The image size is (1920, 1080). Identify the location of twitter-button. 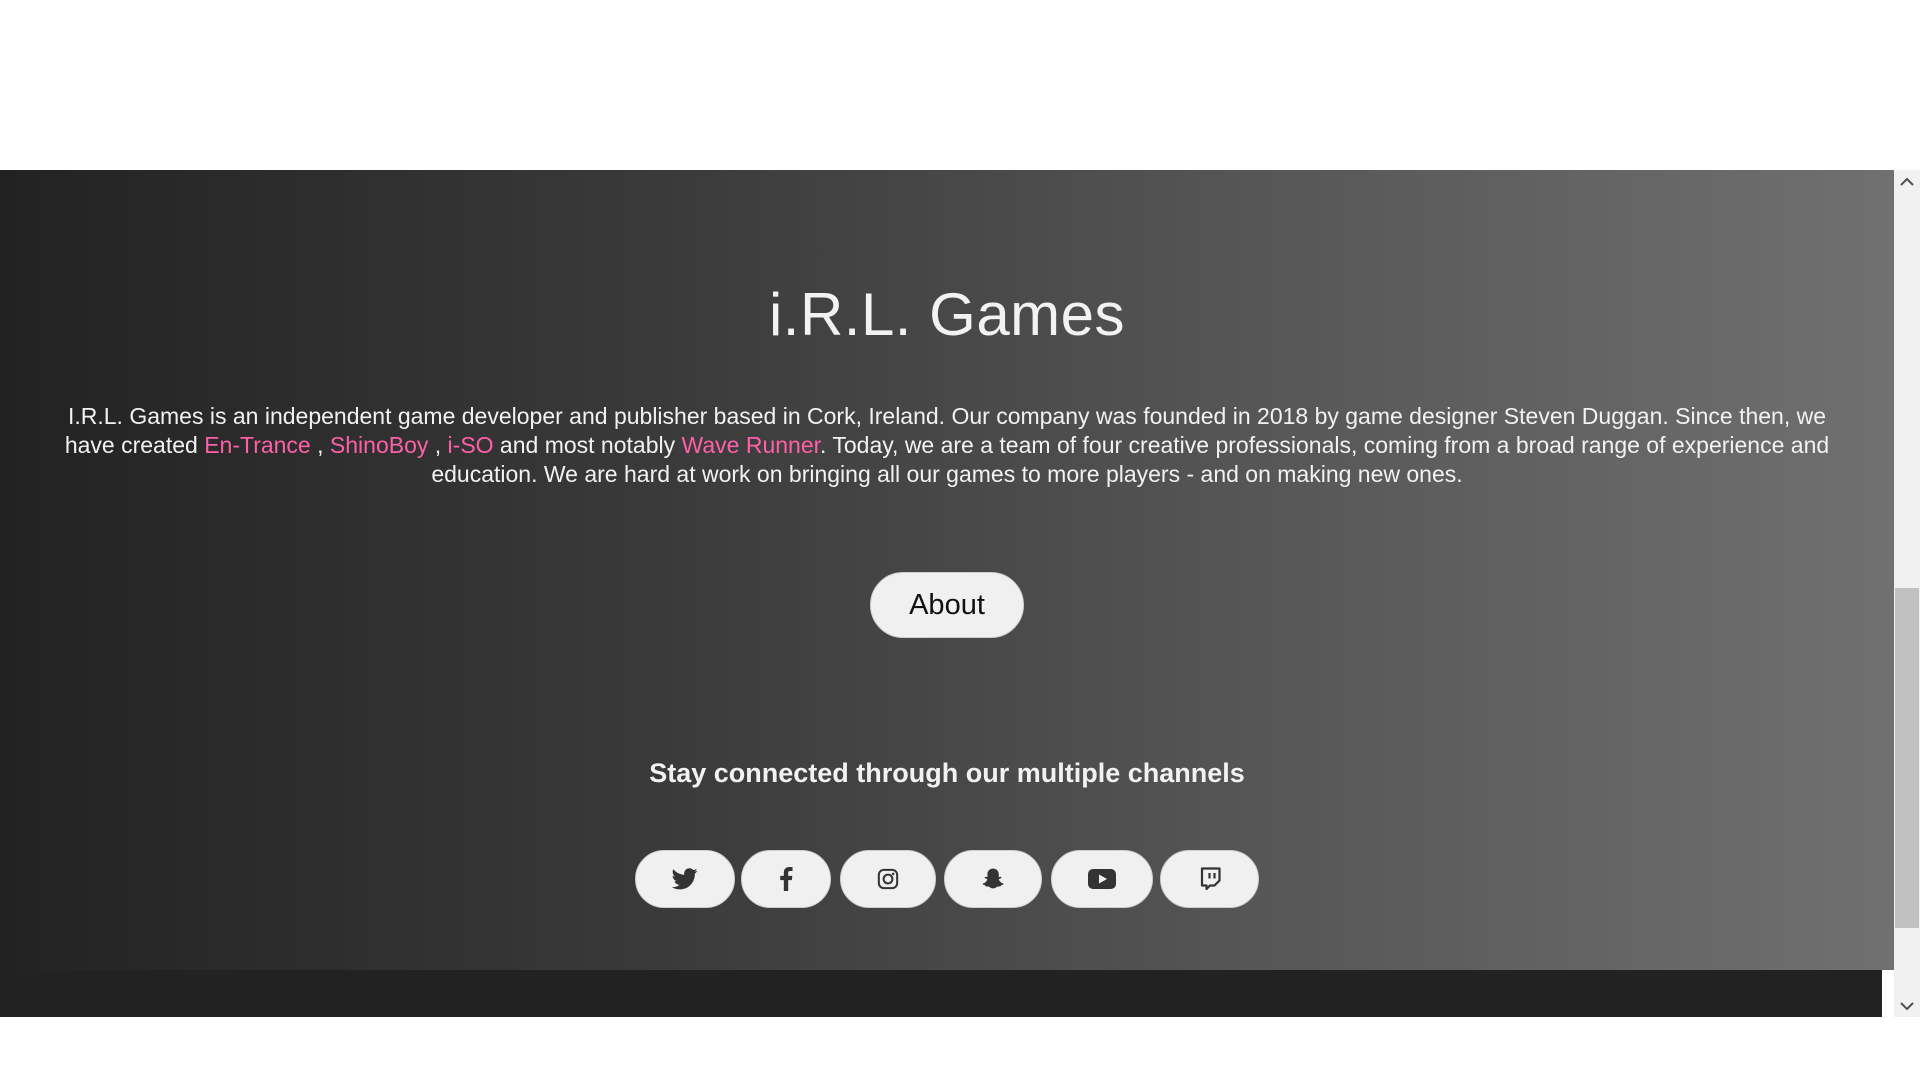
(685, 879).